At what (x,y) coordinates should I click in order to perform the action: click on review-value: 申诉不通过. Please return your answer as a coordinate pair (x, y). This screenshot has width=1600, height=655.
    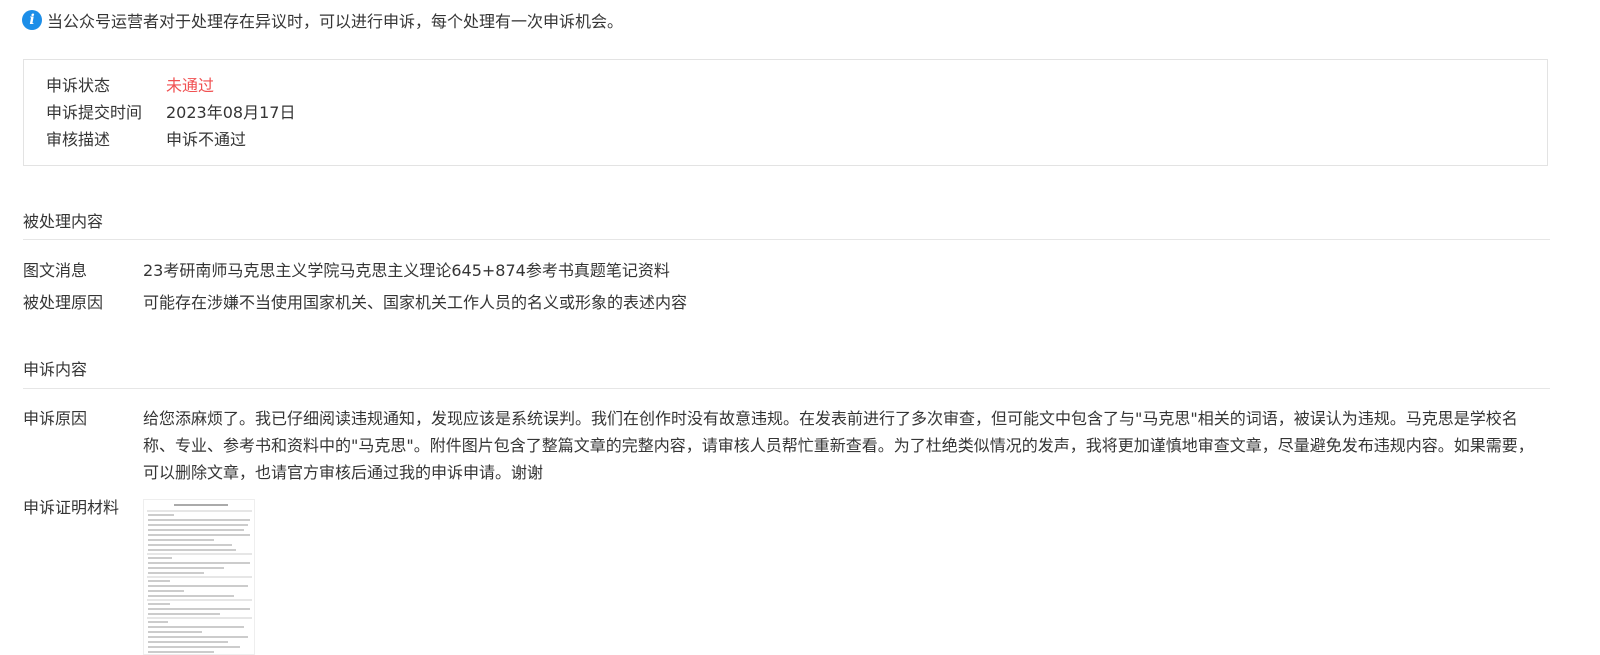
    Looking at the image, I should click on (206, 139).